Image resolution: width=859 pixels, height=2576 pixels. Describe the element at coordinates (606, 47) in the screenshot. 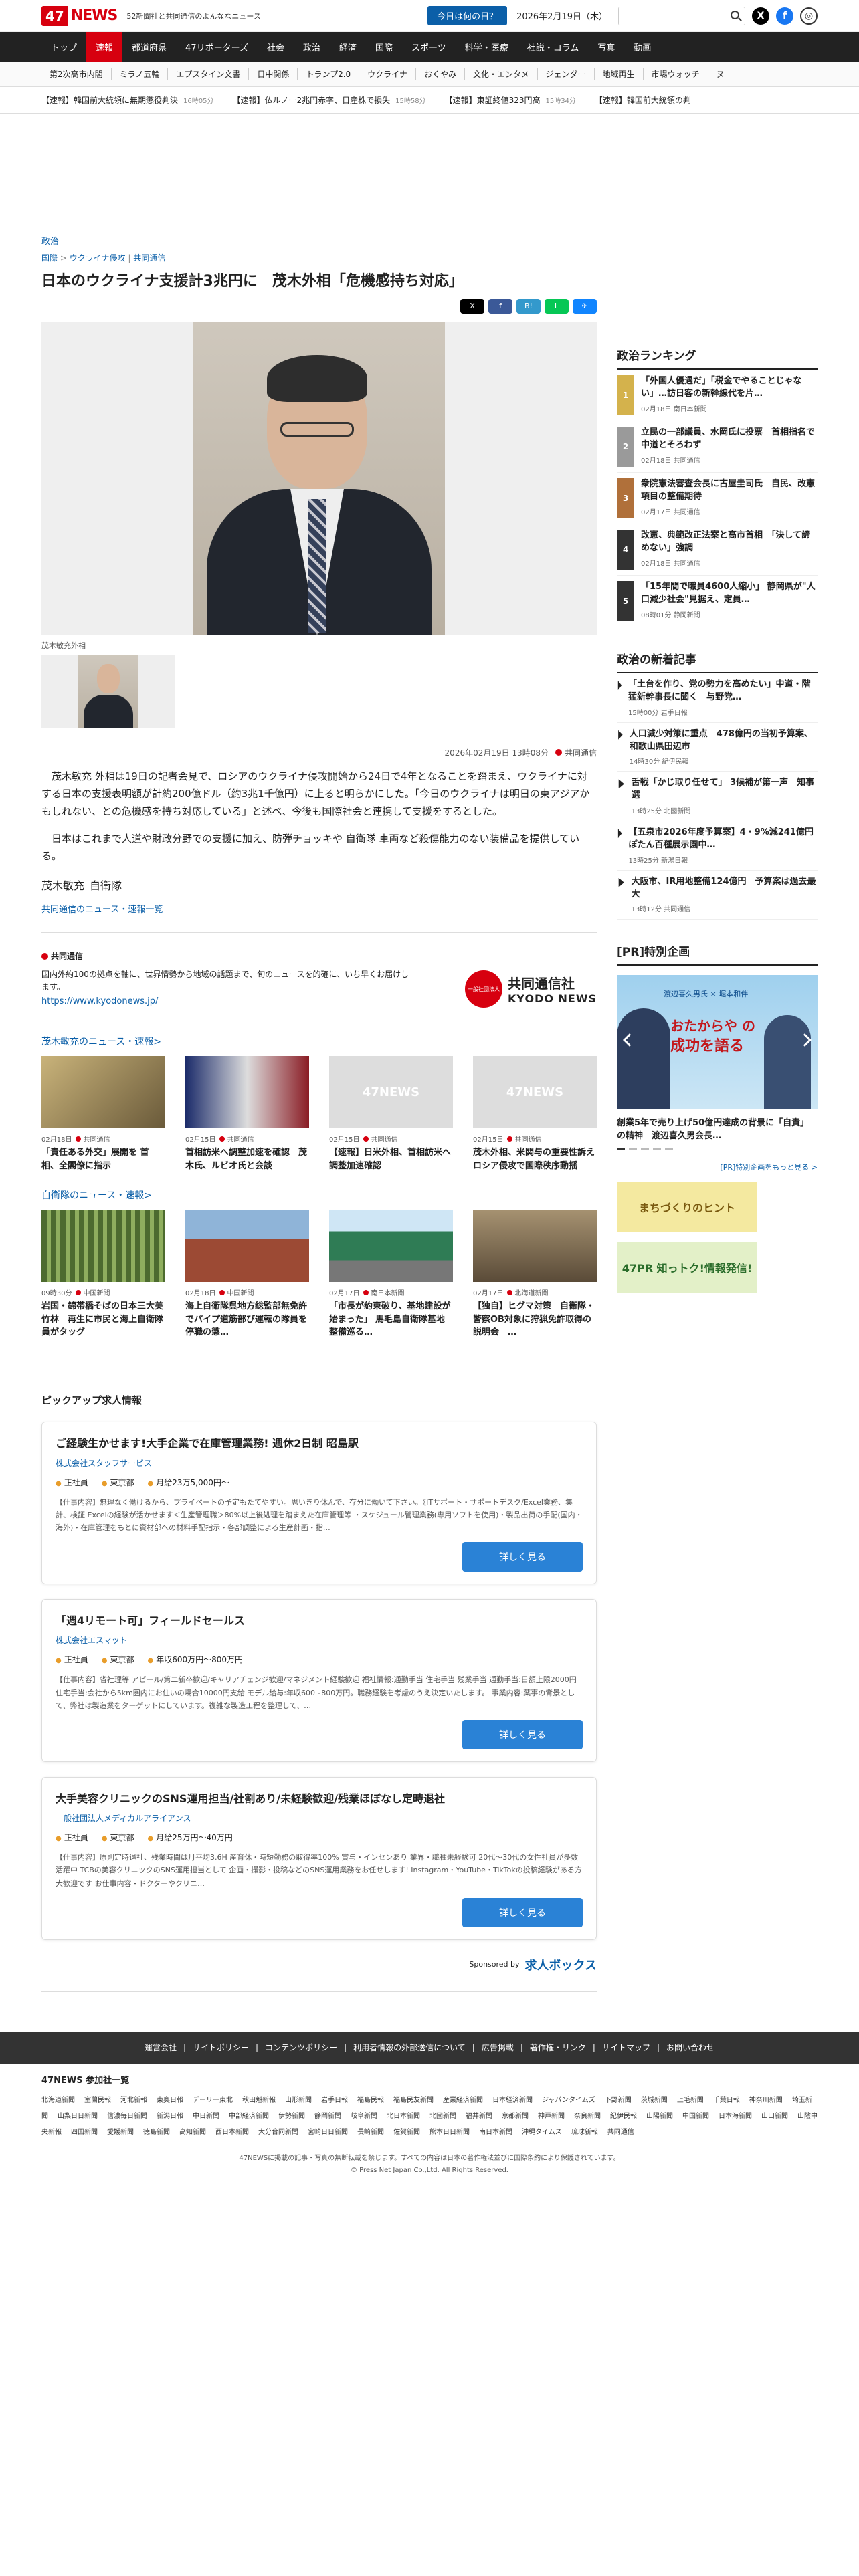

I see `nav-photo: 写真` at that location.